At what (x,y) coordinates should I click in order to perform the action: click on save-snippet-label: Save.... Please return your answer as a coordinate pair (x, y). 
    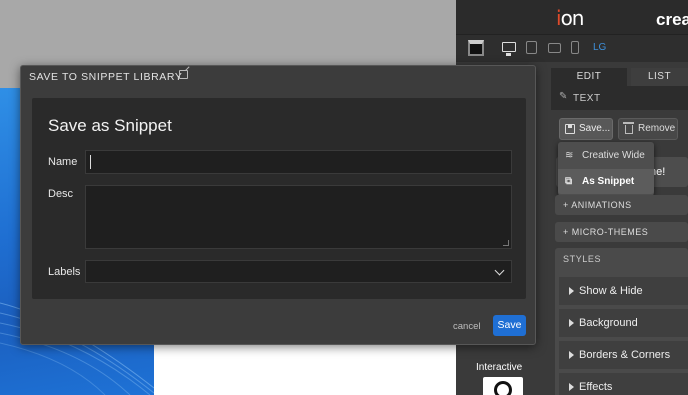
    Looking at the image, I should click on (595, 128).